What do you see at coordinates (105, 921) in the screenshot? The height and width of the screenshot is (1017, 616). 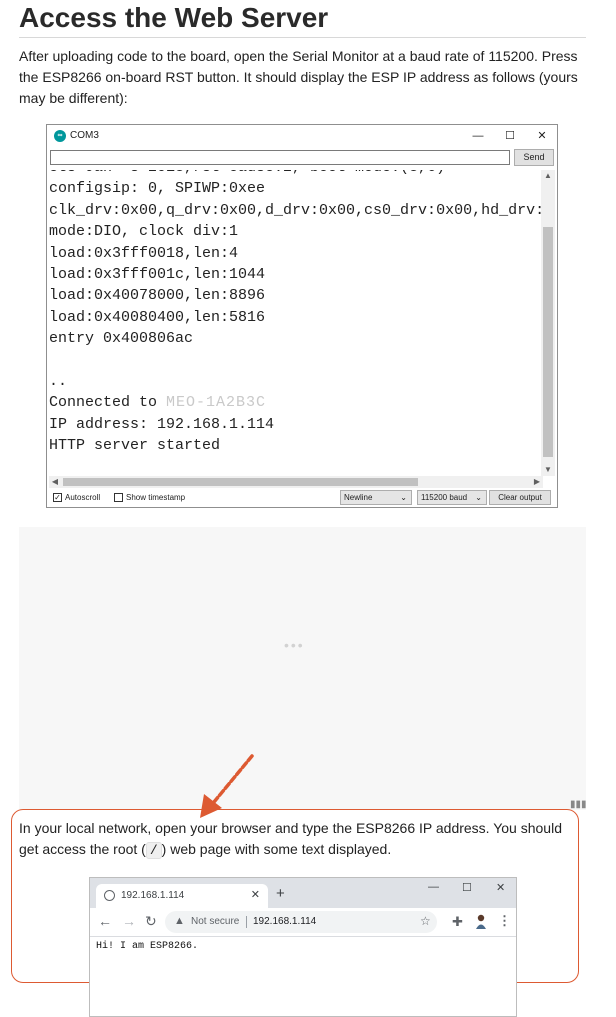 I see `back-icon: ←` at bounding box center [105, 921].